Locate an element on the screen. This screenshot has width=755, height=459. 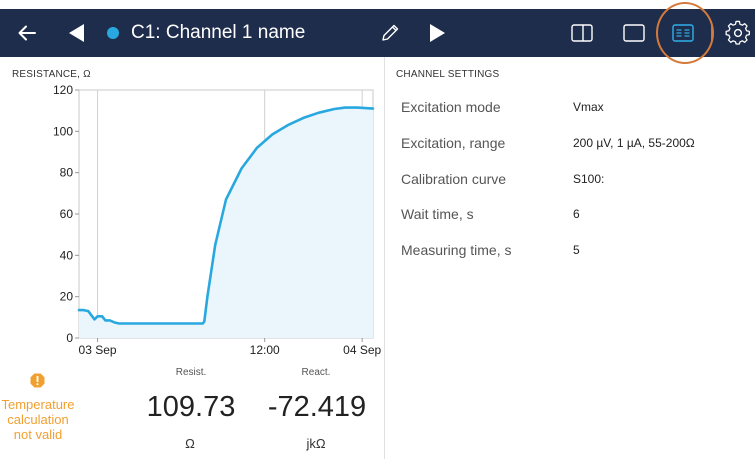
react-unit: jkΩ is located at coordinates (316, 443).